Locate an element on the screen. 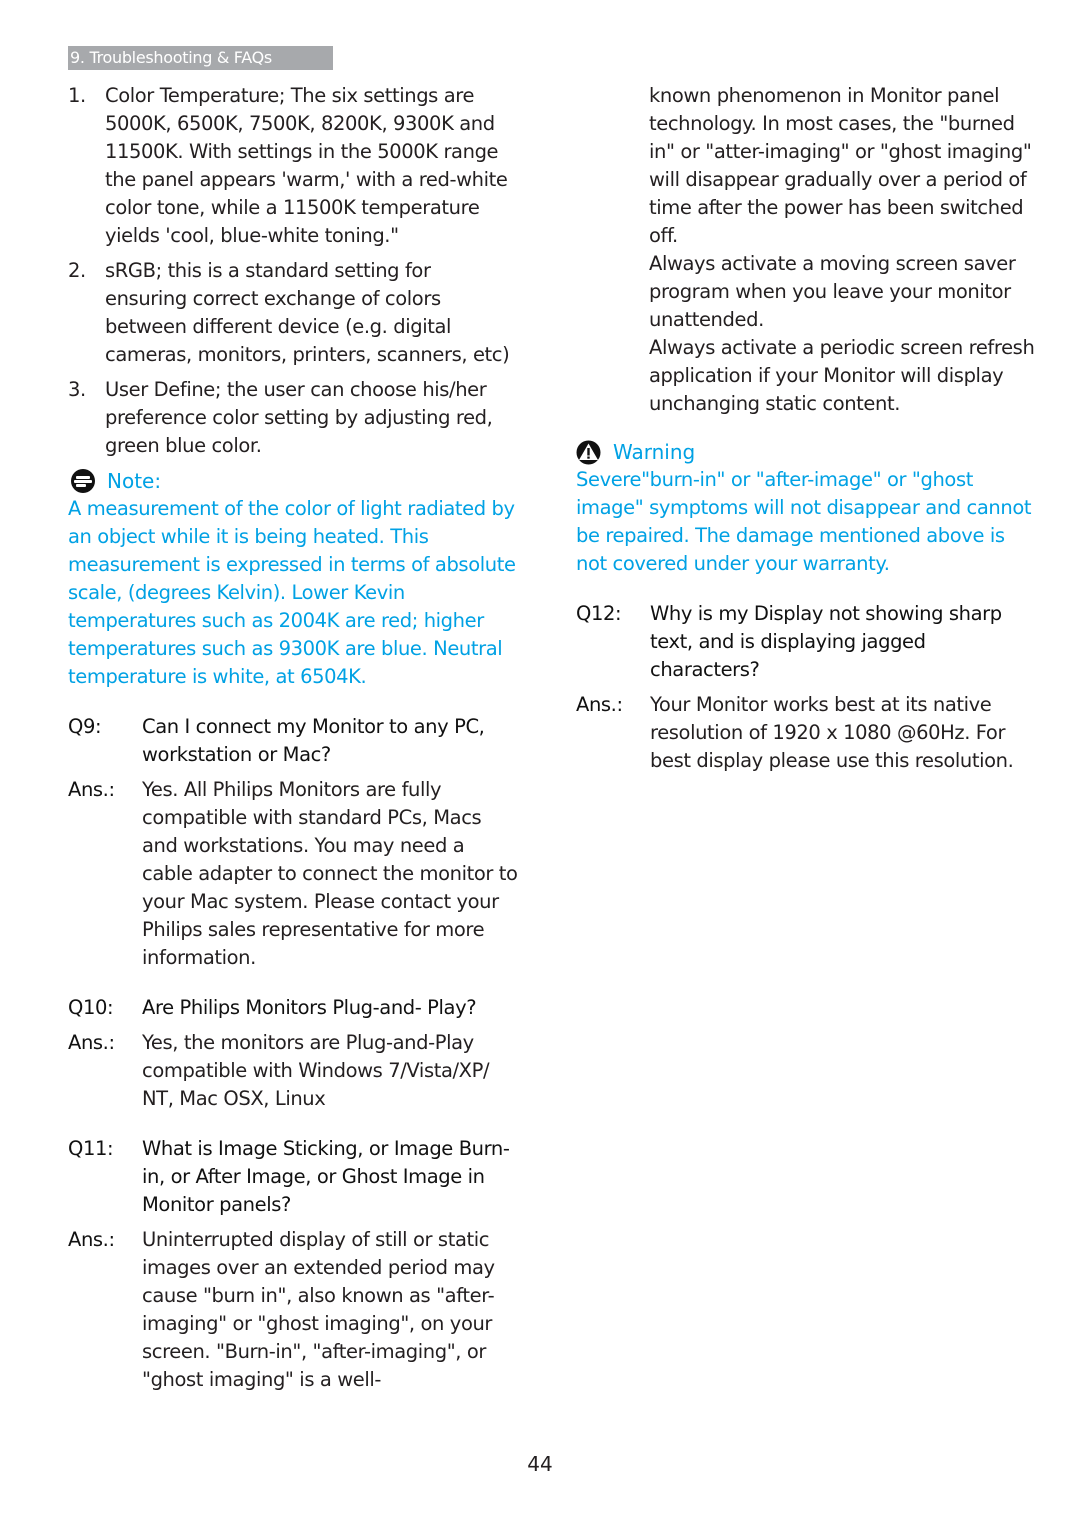 Image resolution: width=1080 pixels, height=1532 pixels. warning-icon is located at coordinates (588, 452).